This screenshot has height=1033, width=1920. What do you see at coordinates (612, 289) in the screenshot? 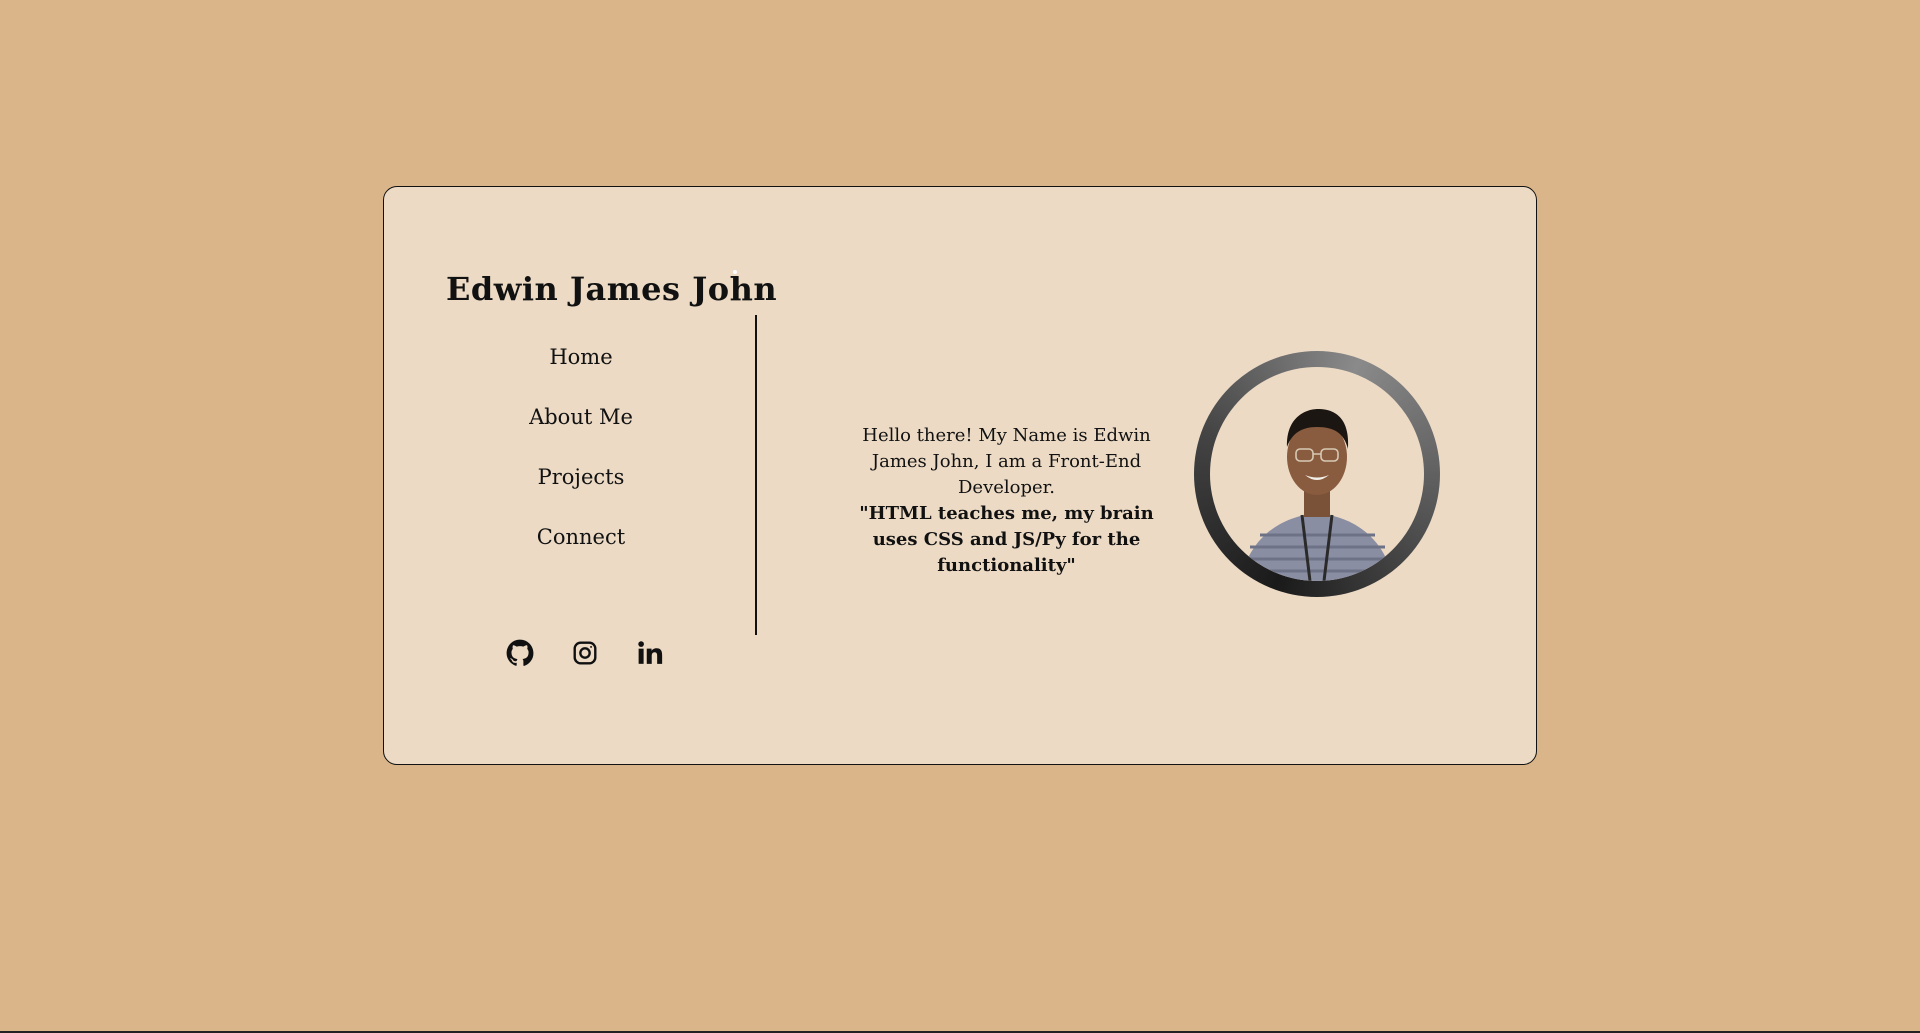
I see `site-title: Edwin James John` at bounding box center [612, 289].